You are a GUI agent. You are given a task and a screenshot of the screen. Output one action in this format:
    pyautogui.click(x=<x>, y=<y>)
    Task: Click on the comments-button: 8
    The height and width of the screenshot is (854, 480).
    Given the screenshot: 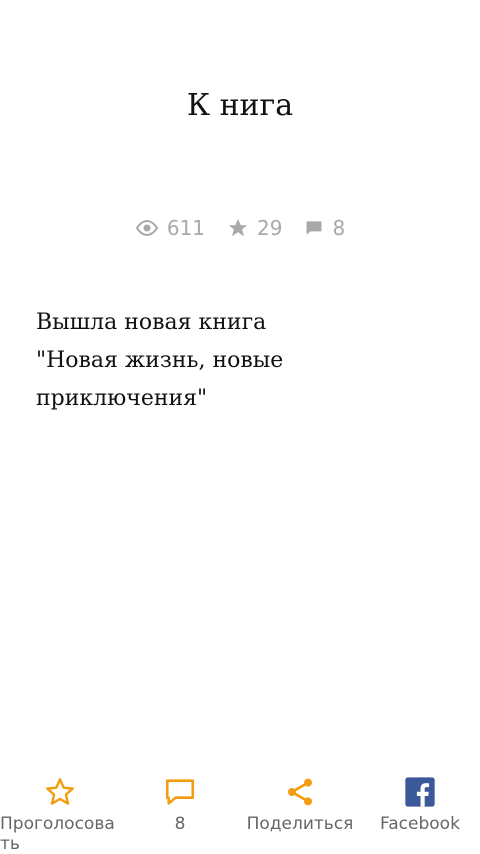 What is the action you would take?
    pyautogui.click(x=180, y=808)
    